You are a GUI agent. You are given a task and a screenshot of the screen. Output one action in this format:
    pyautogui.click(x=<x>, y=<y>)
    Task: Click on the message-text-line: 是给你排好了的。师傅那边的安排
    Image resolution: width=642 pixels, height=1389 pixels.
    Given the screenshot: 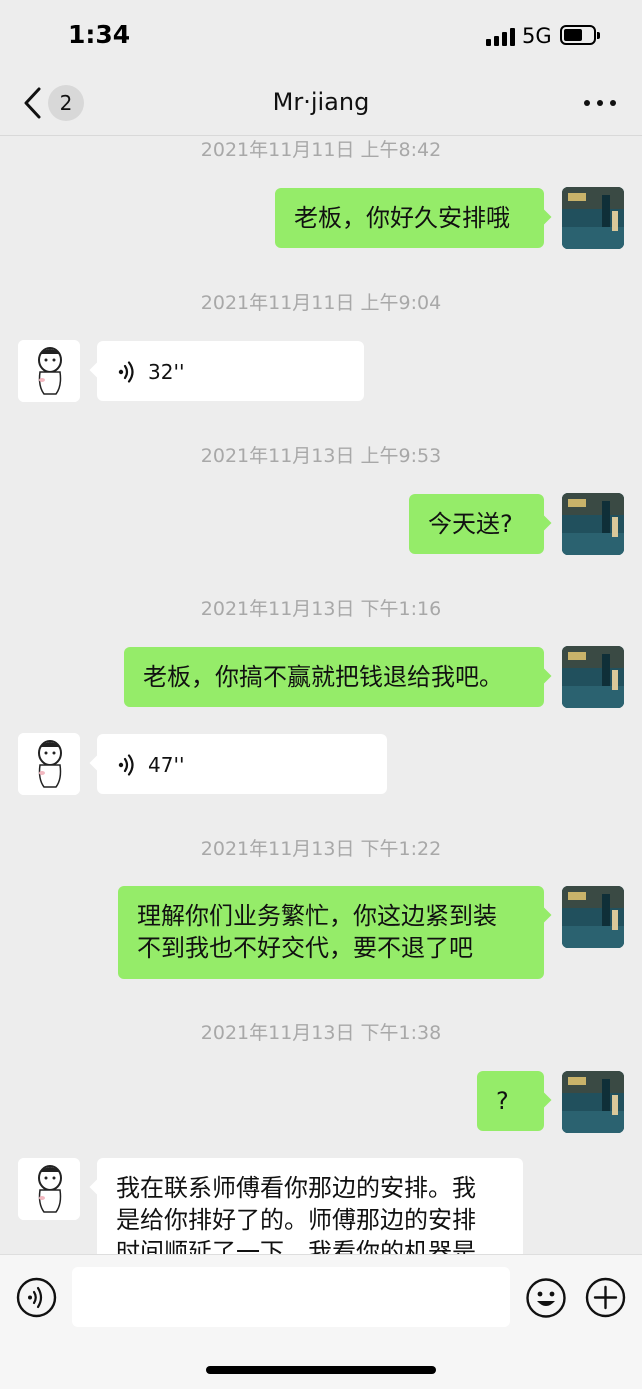 What is the action you would take?
    pyautogui.click(x=296, y=1220)
    